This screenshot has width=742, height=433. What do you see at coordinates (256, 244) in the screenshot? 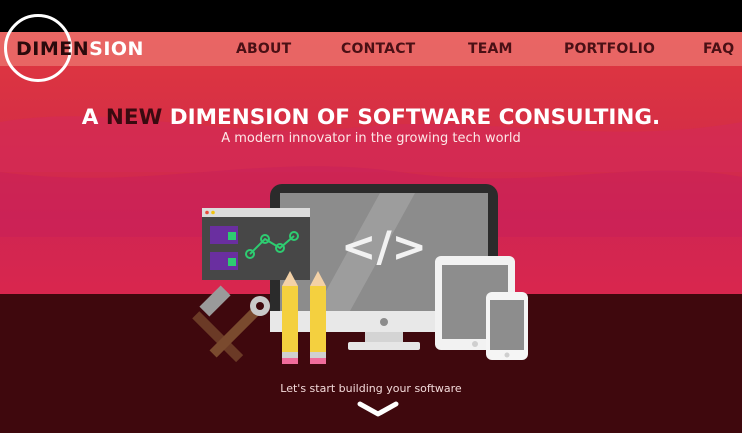
I see `browser-window` at bounding box center [256, 244].